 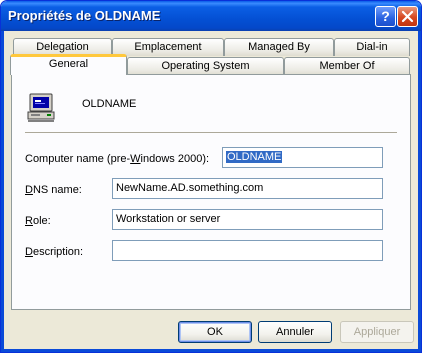 I want to click on dns-name-value: NewName.AD.something.com, so click(x=190, y=188).